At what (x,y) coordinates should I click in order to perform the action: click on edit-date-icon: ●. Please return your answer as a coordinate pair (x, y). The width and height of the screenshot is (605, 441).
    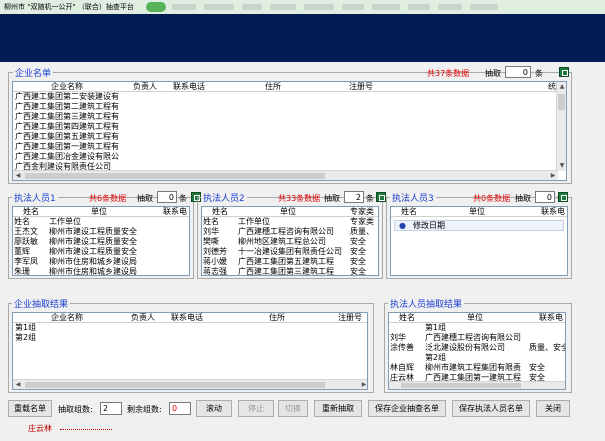
    Looking at the image, I should click on (402, 225).